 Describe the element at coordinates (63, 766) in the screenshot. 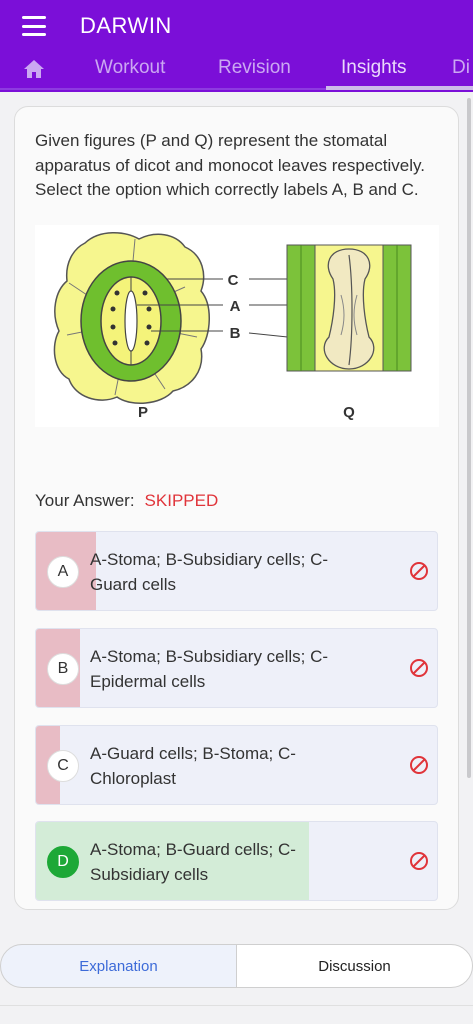

I see `option-c-letter: C` at that location.